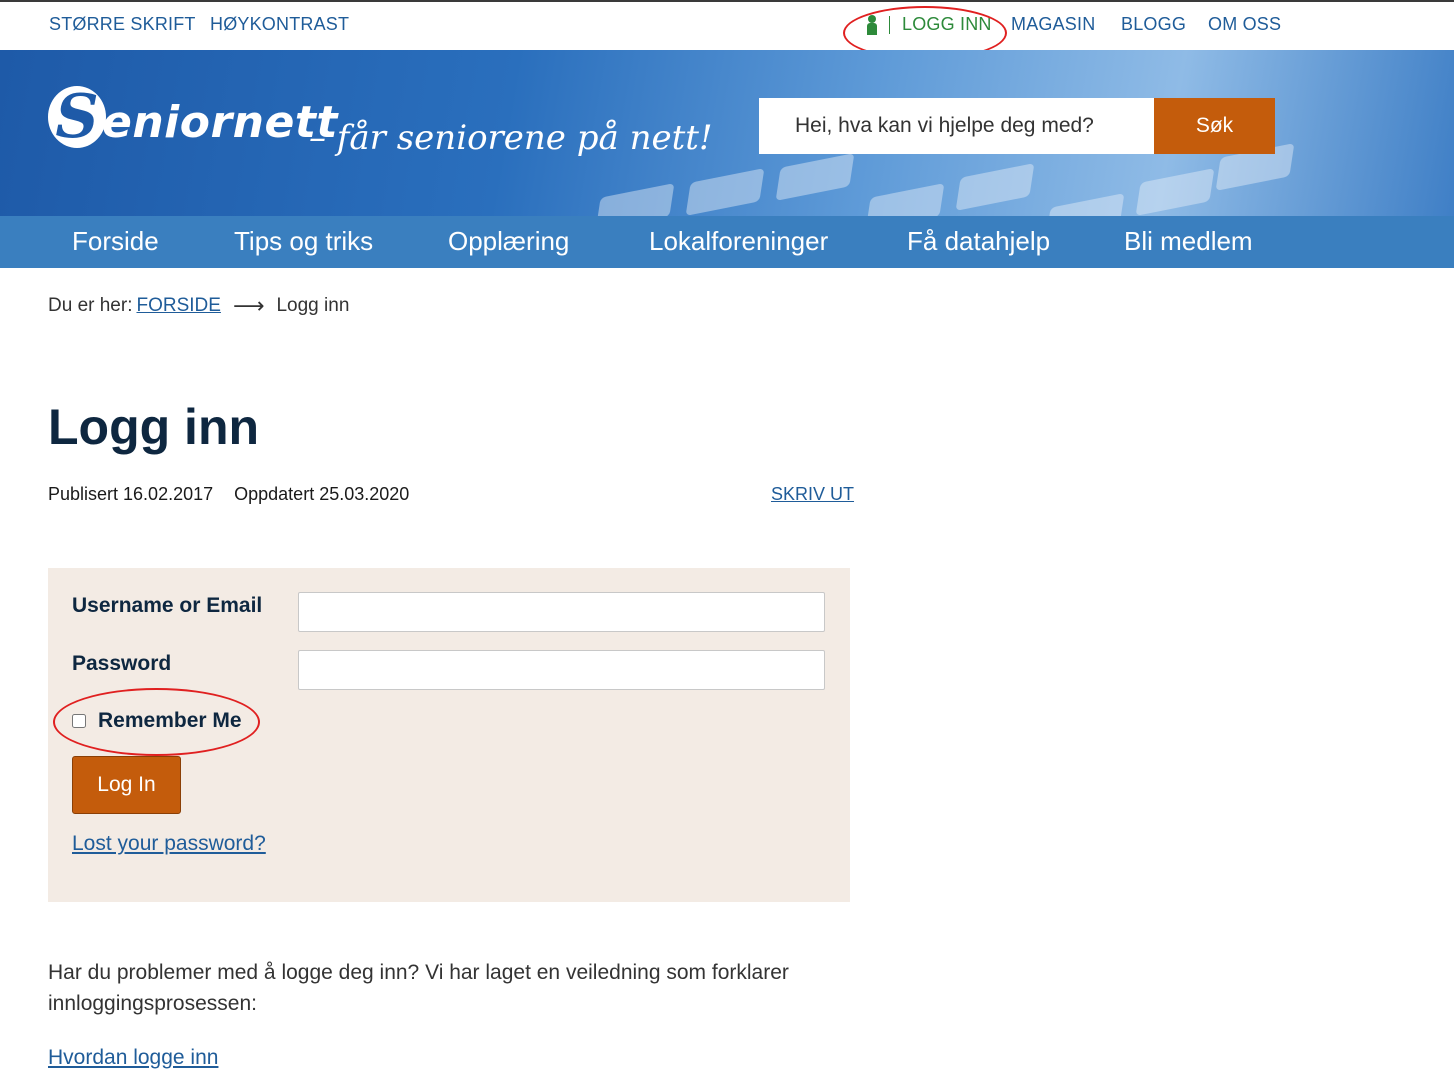 The image size is (1454, 1081). I want to click on print-link: SKRIV UT, so click(812, 494).